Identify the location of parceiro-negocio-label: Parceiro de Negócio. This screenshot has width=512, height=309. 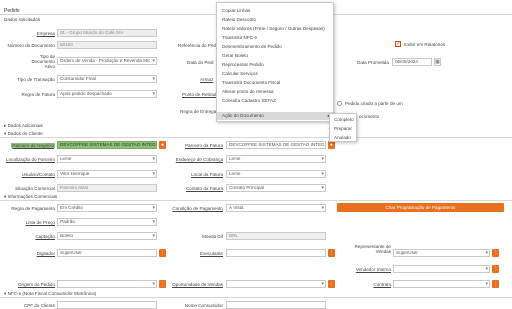
(33, 145).